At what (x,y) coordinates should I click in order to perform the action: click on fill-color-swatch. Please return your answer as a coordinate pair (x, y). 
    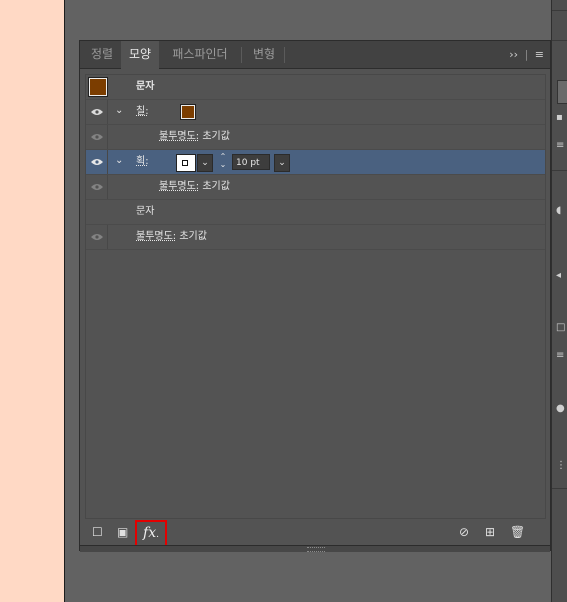
    Looking at the image, I should click on (98, 87).